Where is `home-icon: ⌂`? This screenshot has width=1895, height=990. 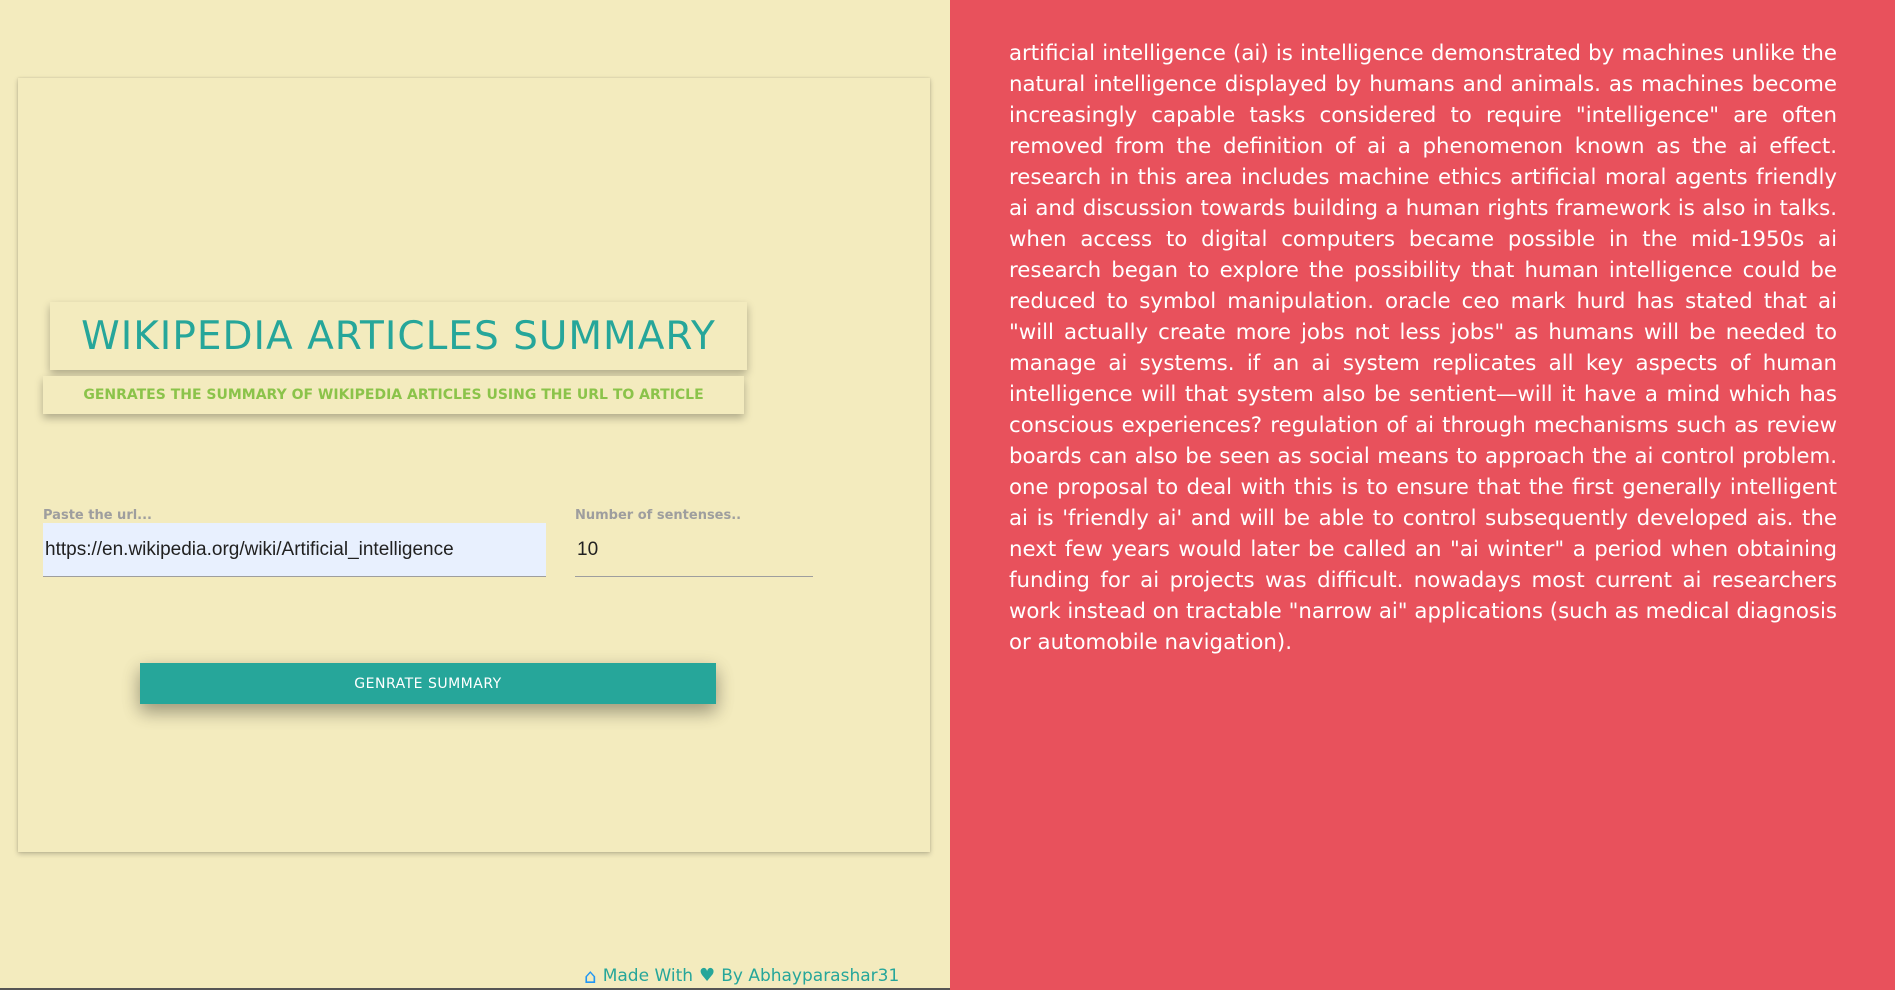 home-icon: ⌂ is located at coordinates (590, 976).